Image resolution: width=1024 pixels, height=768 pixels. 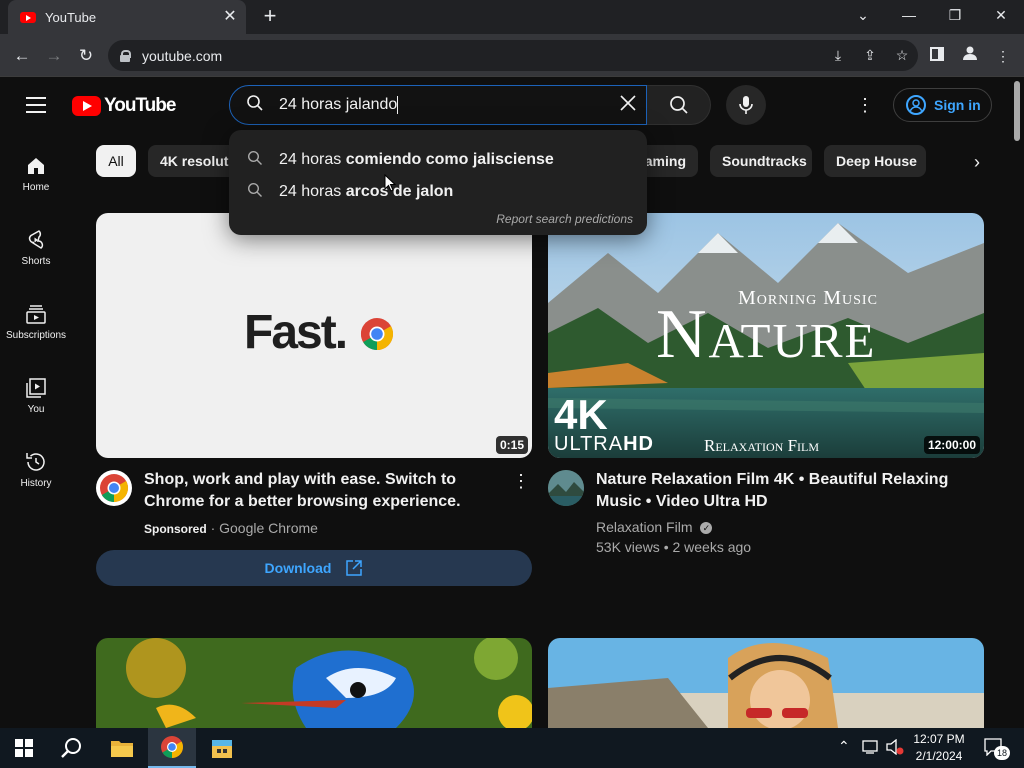 What do you see at coordinates (638, 444) in the screenshot?
I see `thumbnail-hd-text: HD` at bounding box center [638, 444].